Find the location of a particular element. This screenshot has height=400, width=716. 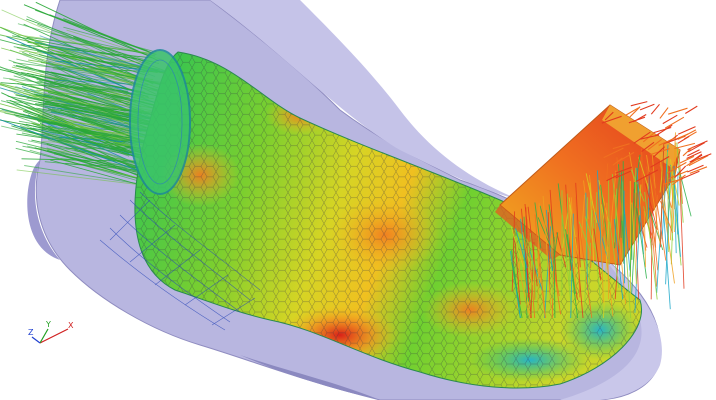

y-axis-label: Y is located at coordinates (48, 324).